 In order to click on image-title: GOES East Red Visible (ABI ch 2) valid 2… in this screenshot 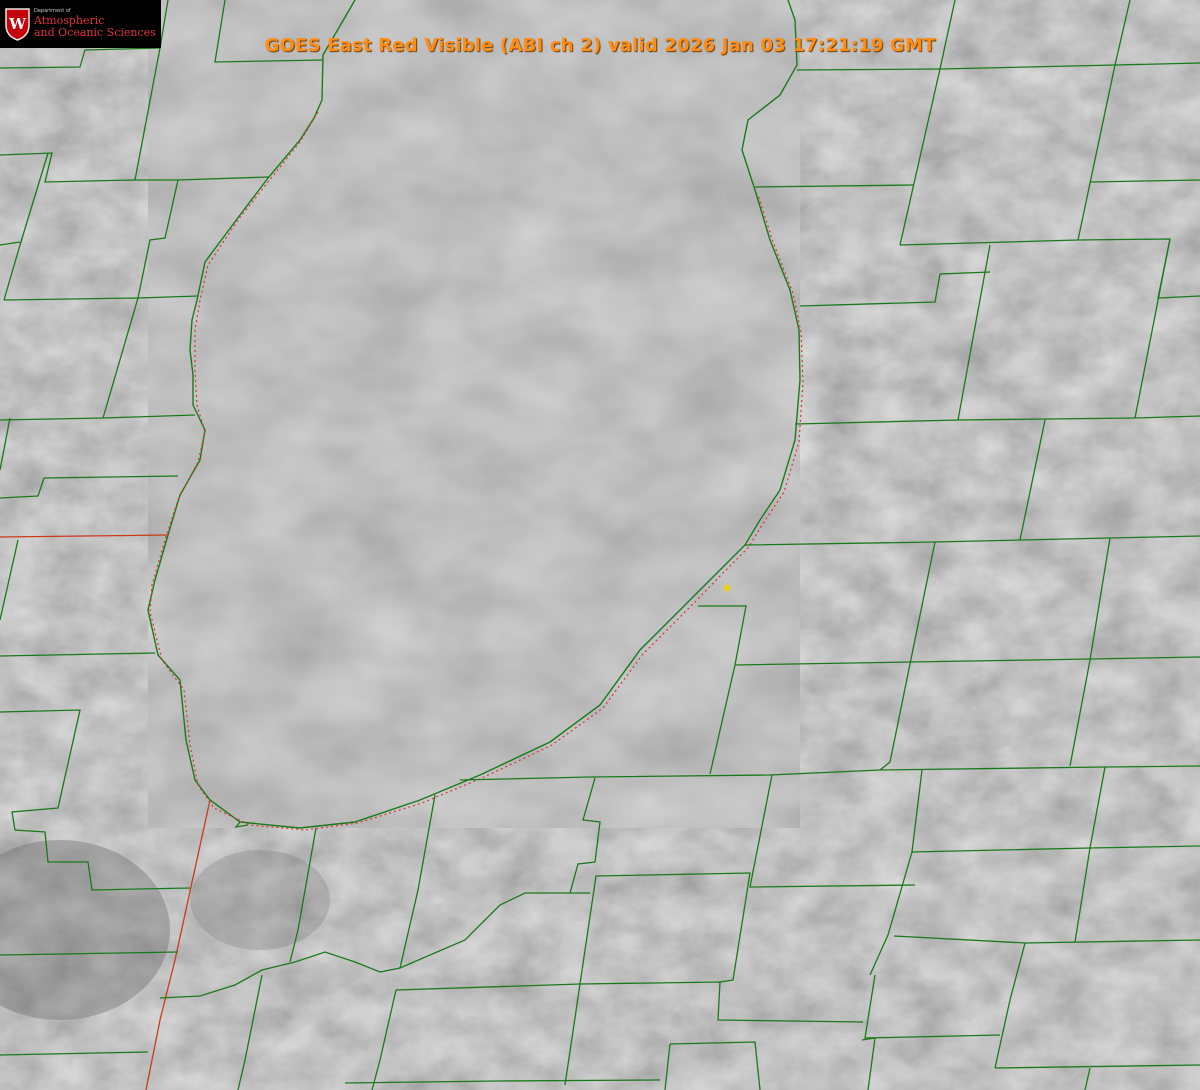, I will do `click(600, 45)`.